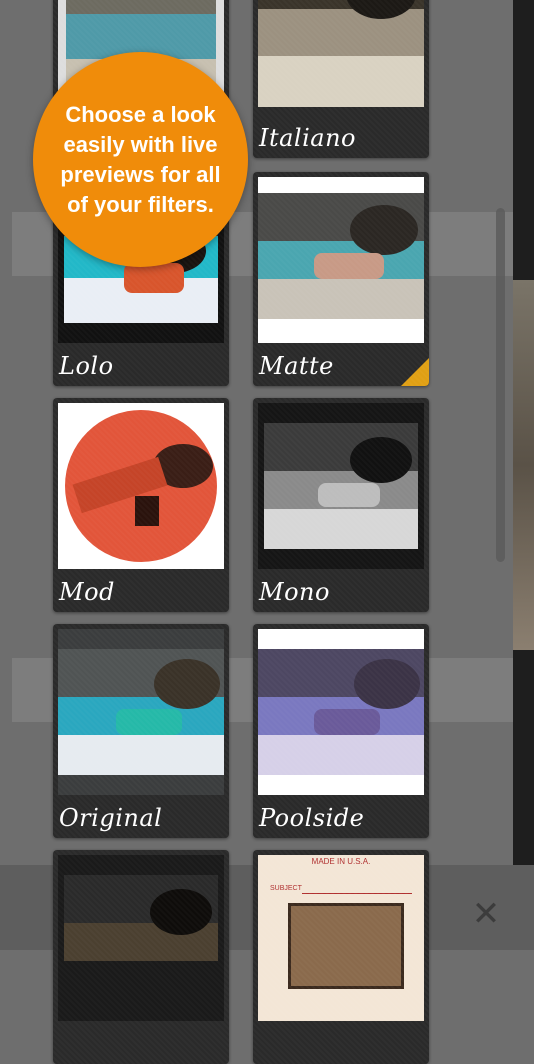  I want to click on filter-tile-mono: Mono, so click(341, 505).